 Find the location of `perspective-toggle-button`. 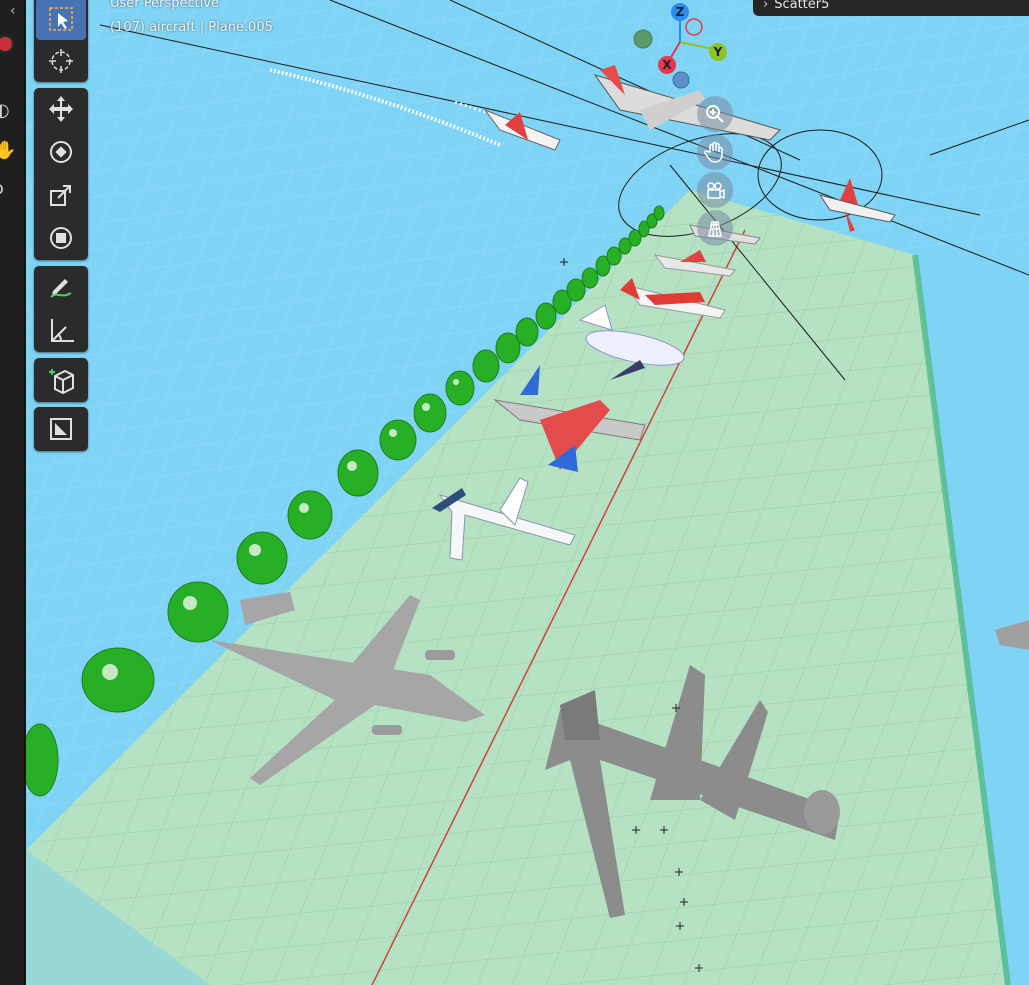

perspective-toggle-button is located at coordinates (715, 228).